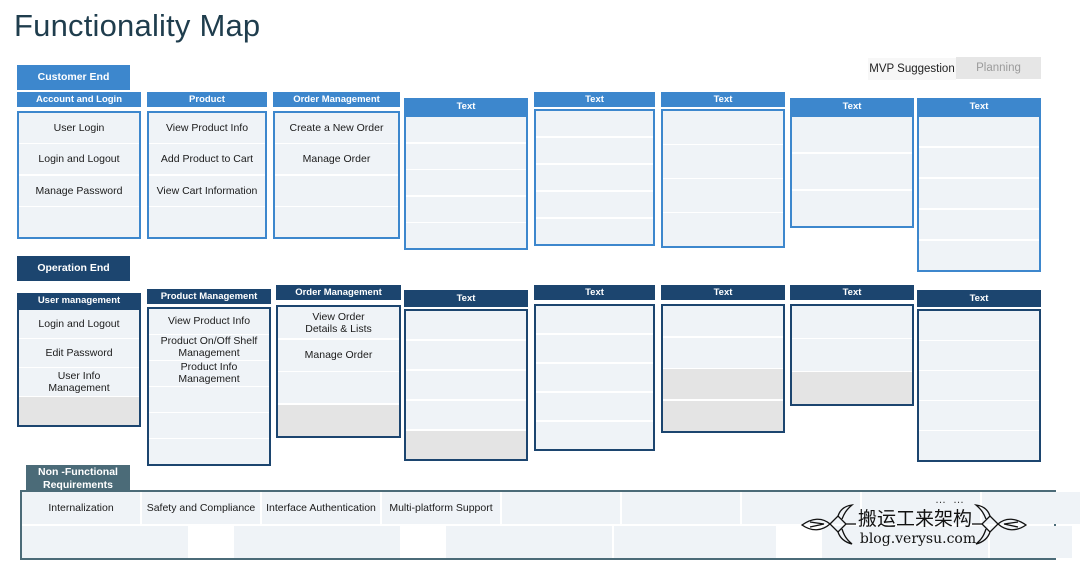 The image size is (1080, 572). What do you see at coordinates (336, 128) in the screenshot?
I see `card-row: Create a New Order` at bounding box center [336, 128].